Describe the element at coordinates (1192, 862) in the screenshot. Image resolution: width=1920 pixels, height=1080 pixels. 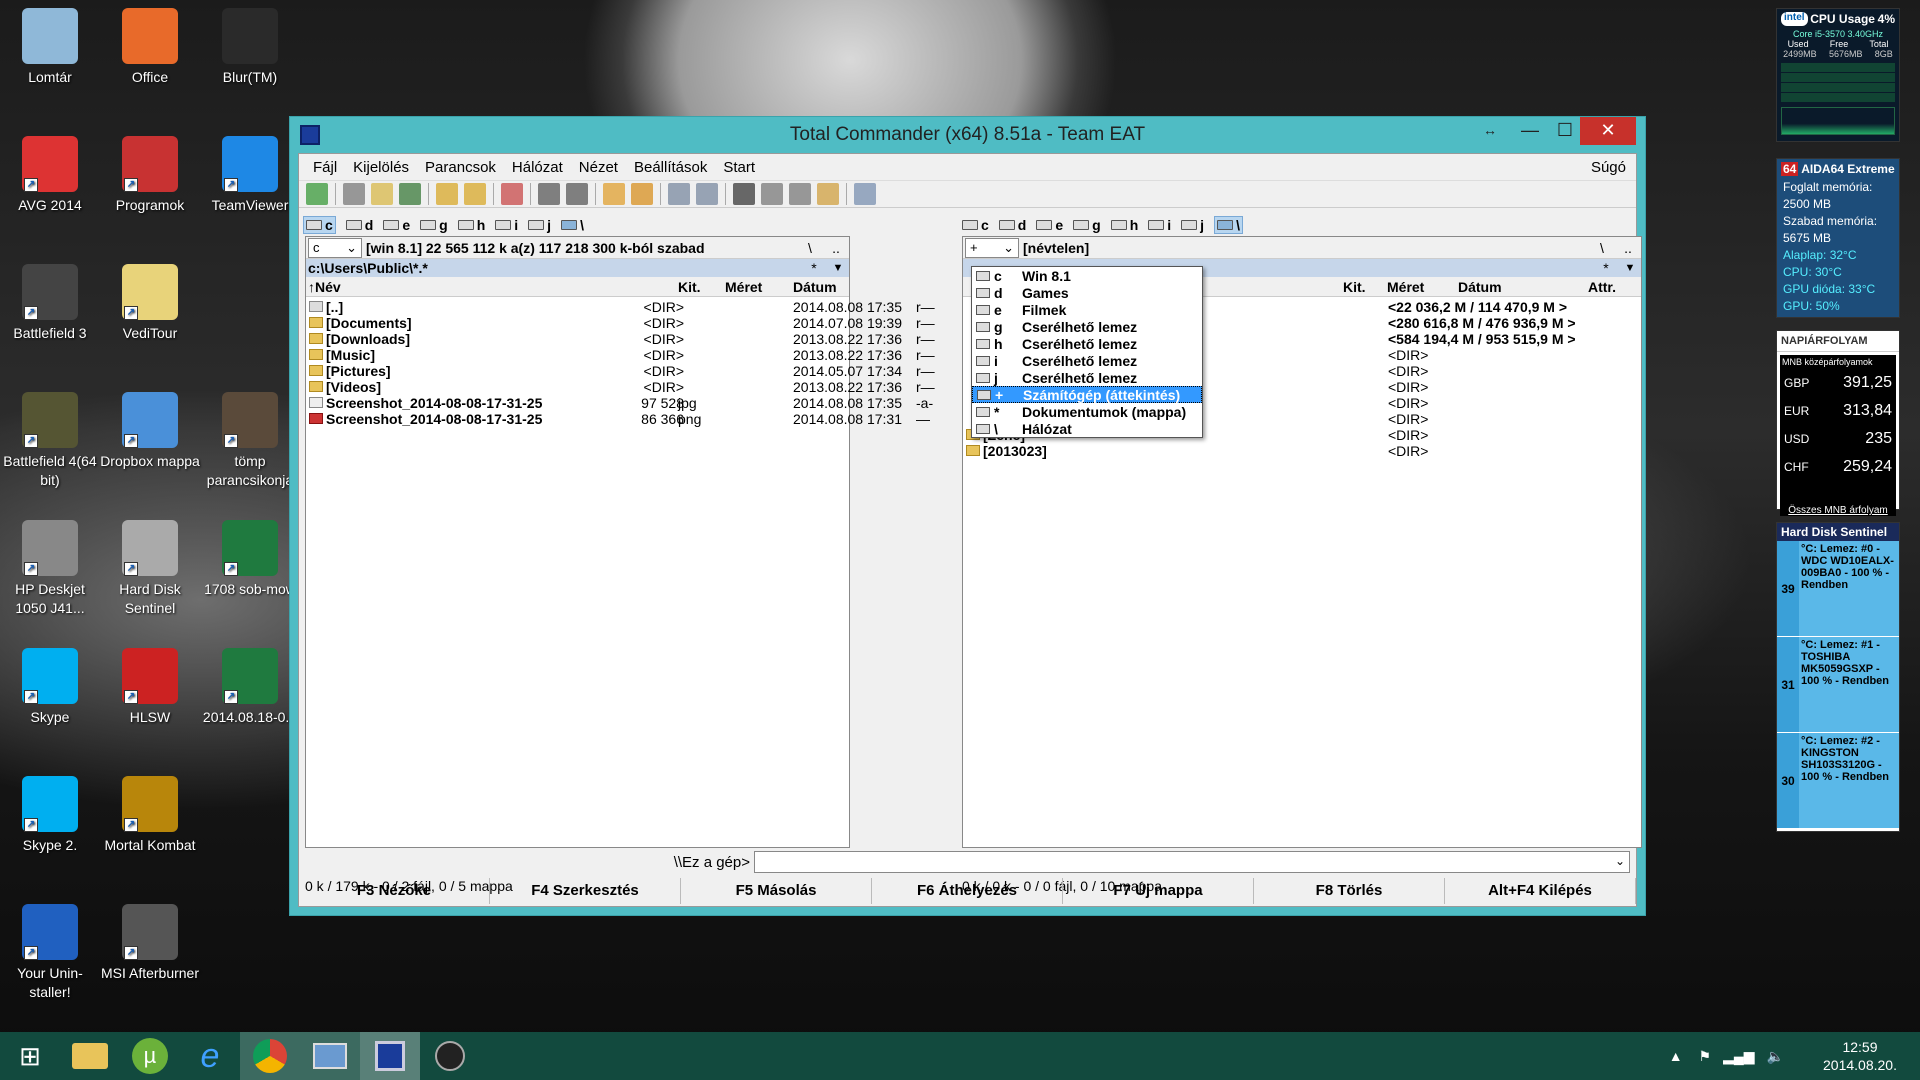
I see `cmdline-input: ⌄` at that location.